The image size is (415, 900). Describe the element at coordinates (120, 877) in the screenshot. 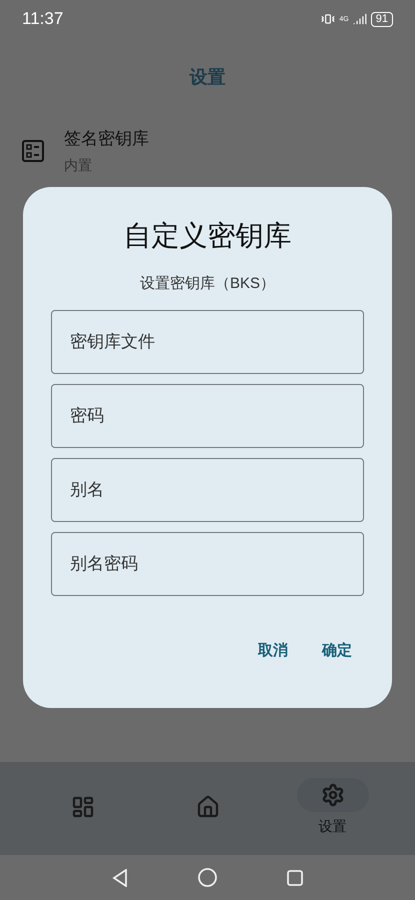

I see `back-icon` at that location.